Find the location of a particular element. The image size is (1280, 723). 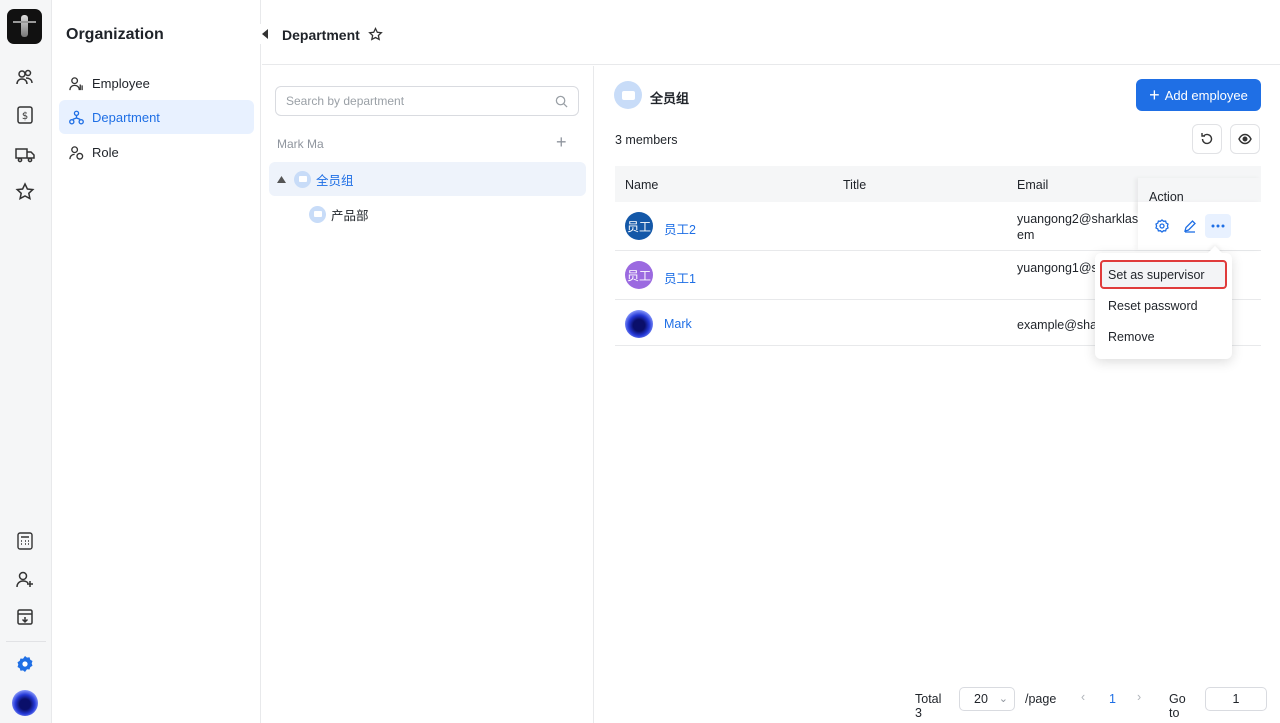

tree-node-label: 产品部 is located at coordinates (350, 215).